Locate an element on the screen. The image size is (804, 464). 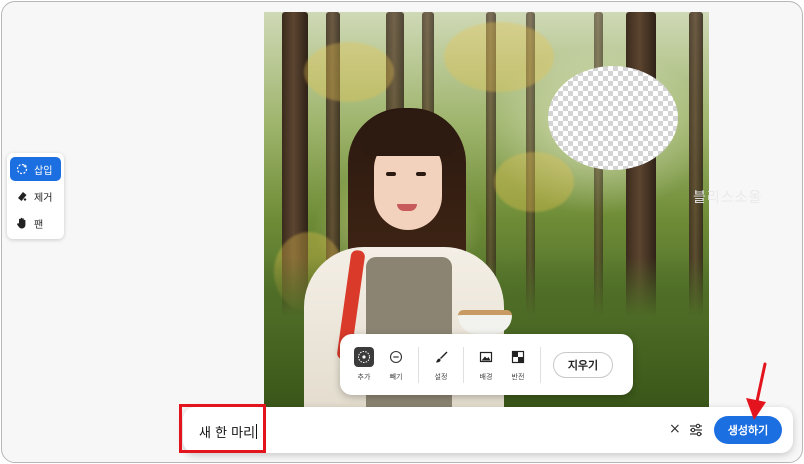
brush-add-label: 추가 is located at coordinates (364, 377).